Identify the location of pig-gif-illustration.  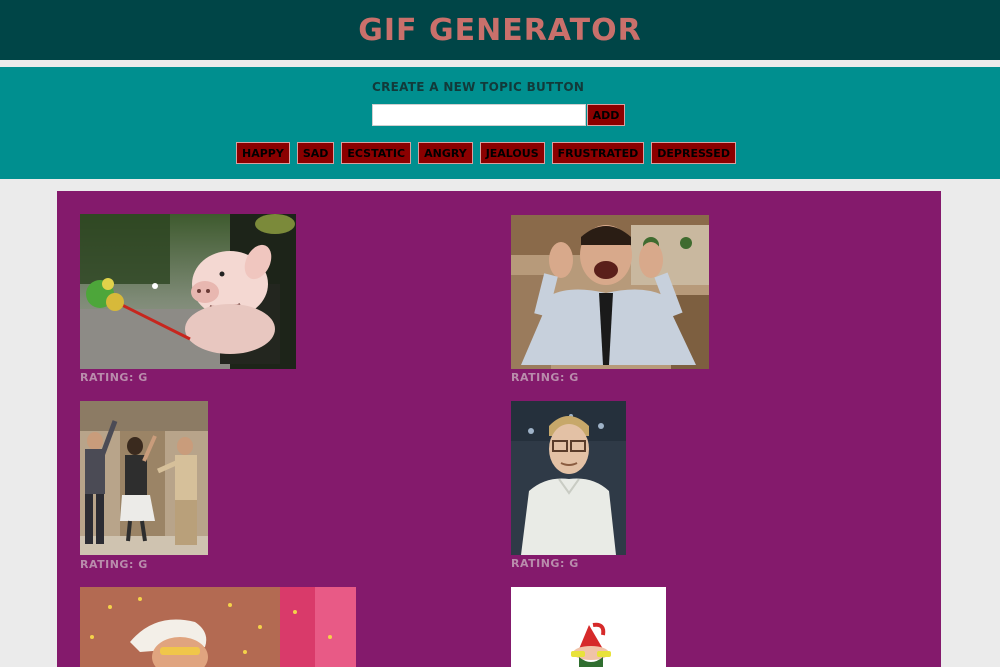
(188, 291).